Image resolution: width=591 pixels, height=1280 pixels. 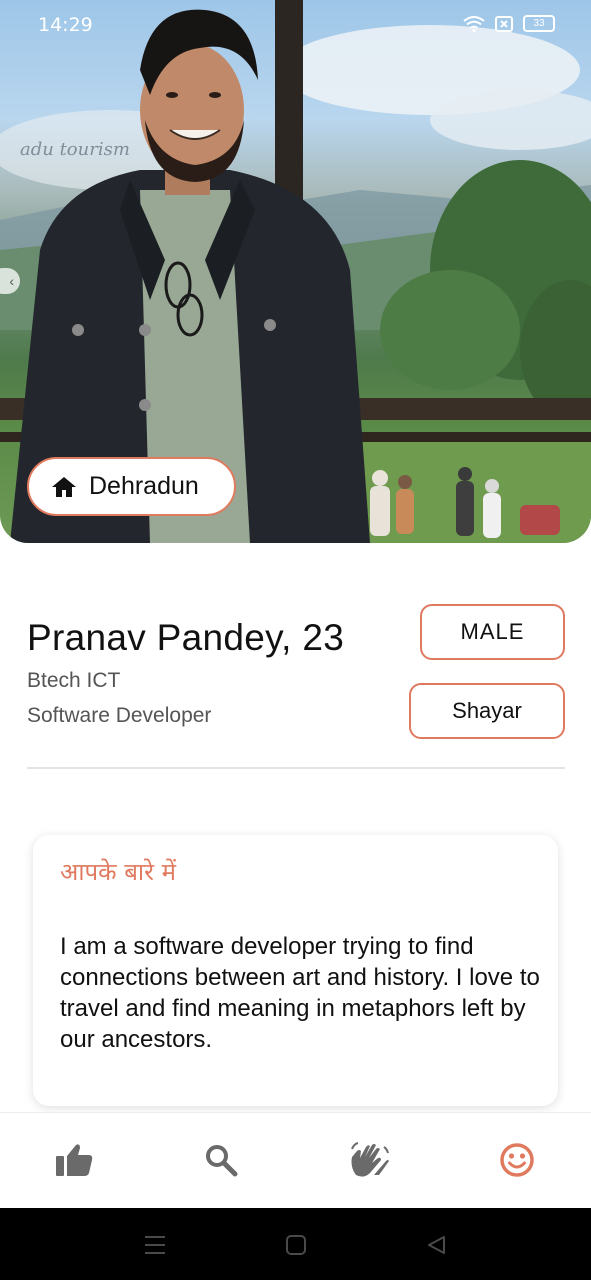 What do you see at coordinates (118, 872) in the screenshot?
I see `about-heading: आपके बारे में` at bounding box center [118, 872].